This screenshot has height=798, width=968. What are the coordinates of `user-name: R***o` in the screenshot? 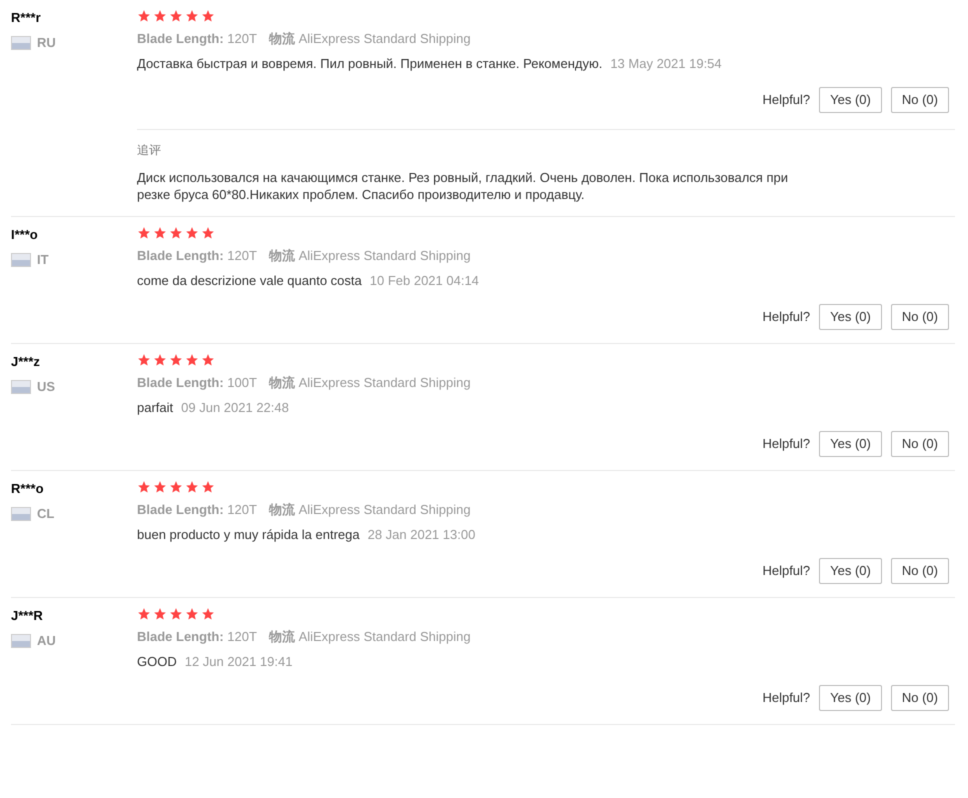 It's located at (28, 489).